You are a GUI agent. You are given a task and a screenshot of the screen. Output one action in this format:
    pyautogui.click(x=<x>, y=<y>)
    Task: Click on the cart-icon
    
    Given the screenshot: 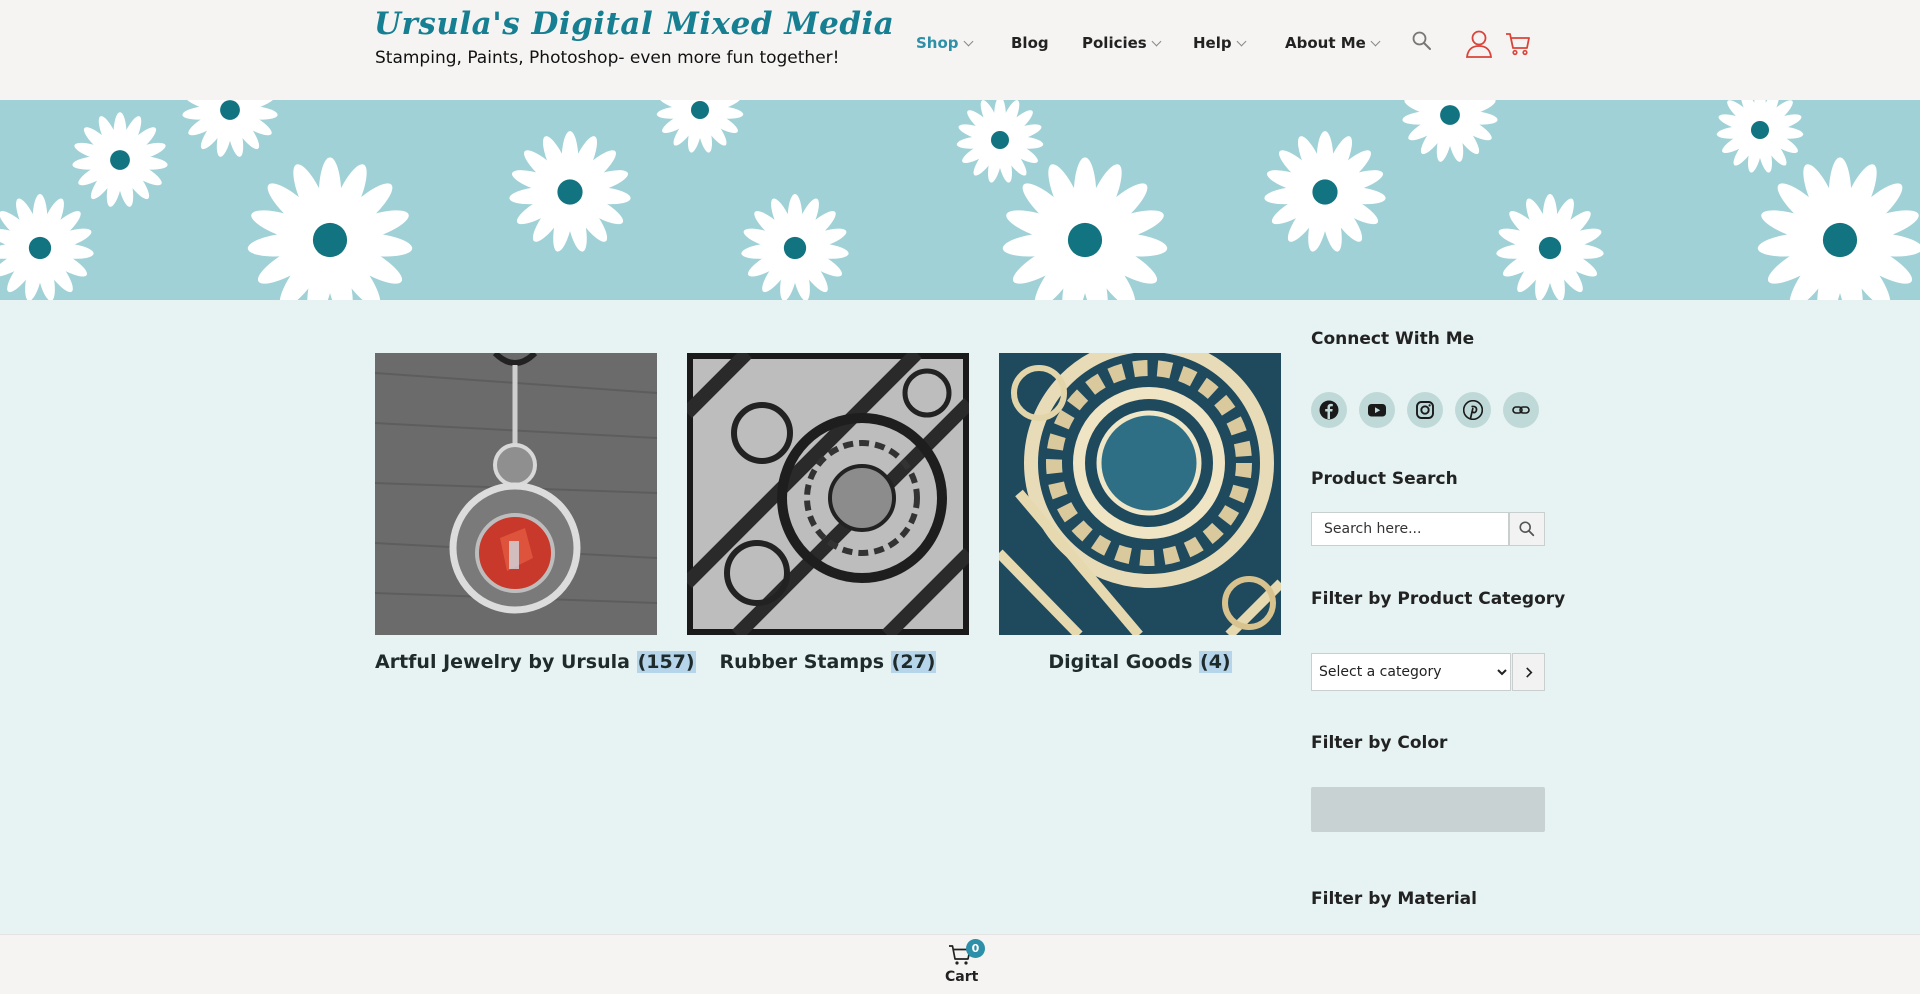 What is the action you would take?
    pyautogui.click(x=1518, y=44)
    